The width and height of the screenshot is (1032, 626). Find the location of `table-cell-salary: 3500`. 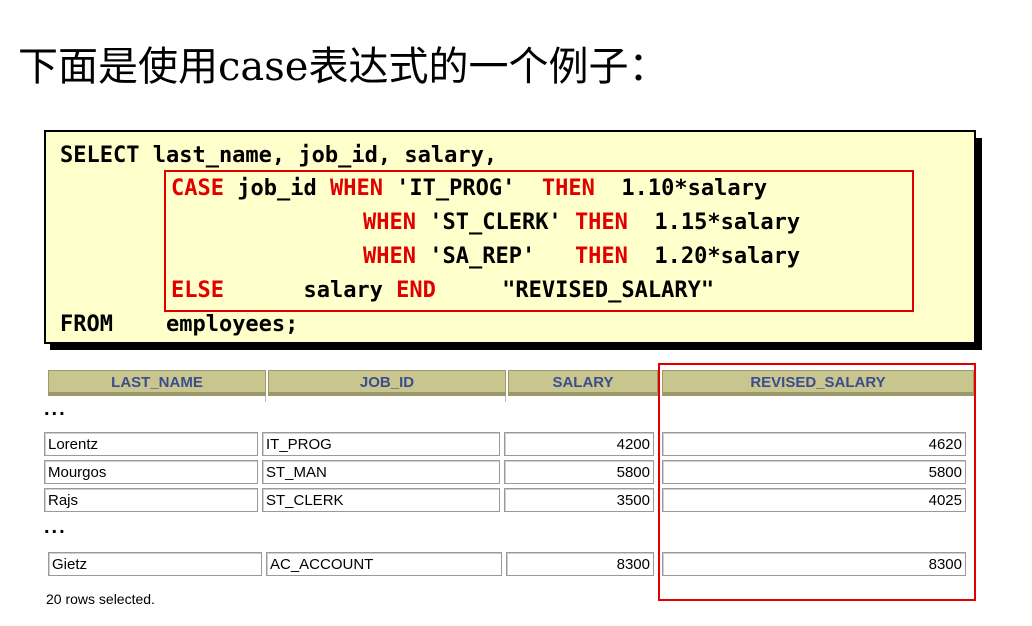

table-cell-salary: 3500 is located at coordinates (579, 500).